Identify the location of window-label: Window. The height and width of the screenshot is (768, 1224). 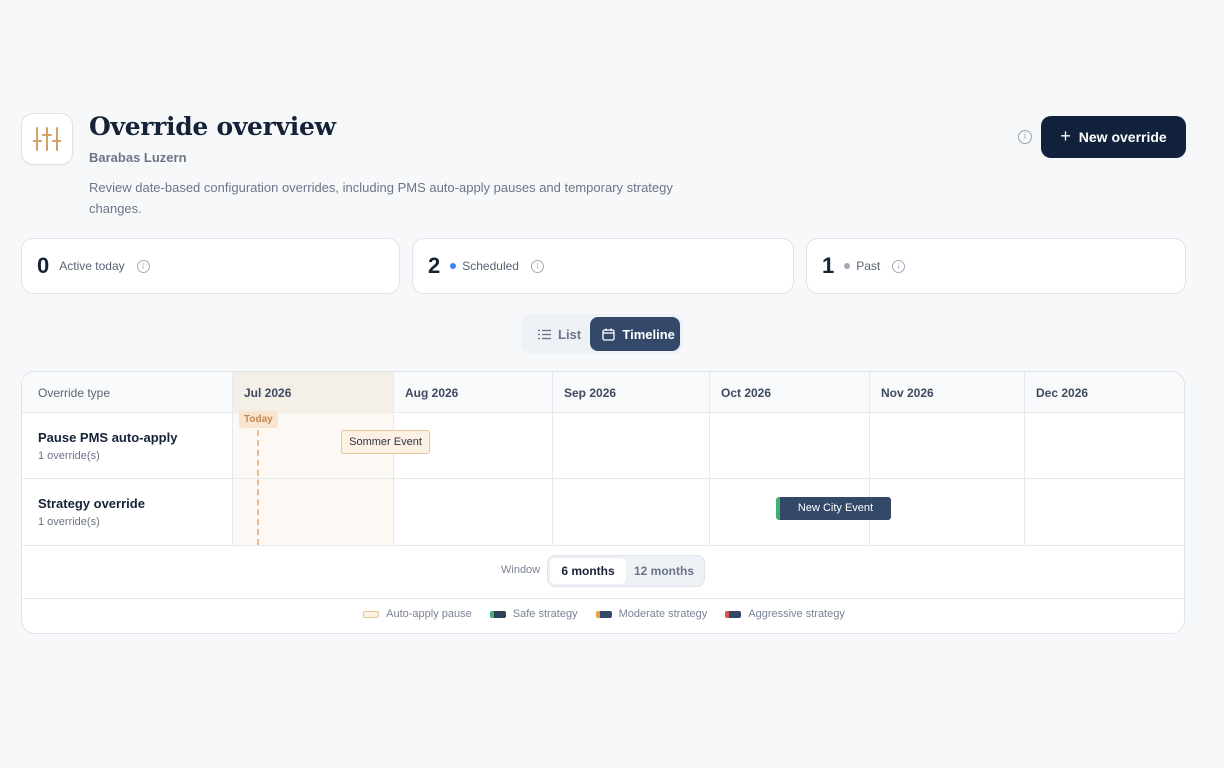
(521, 570).